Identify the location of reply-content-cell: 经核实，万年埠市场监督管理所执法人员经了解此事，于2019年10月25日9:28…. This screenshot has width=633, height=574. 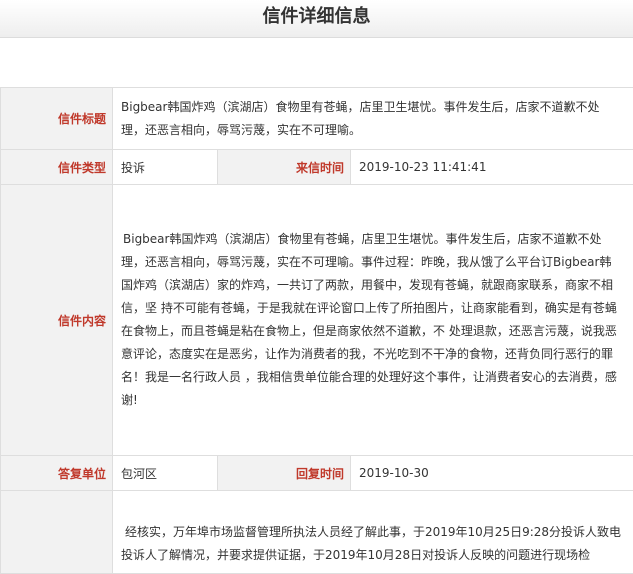
(373, 532).